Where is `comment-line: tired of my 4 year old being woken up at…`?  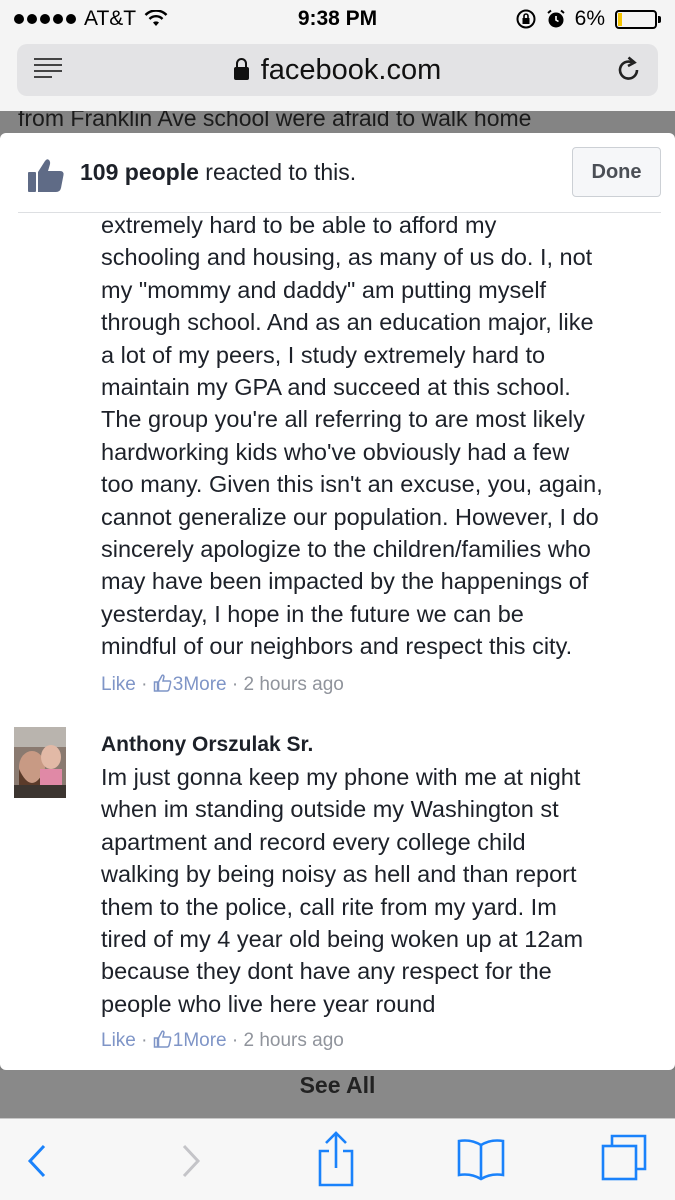 comment-line: tired of my 4 year old being woken up at… is located at coordinates (342, 939).